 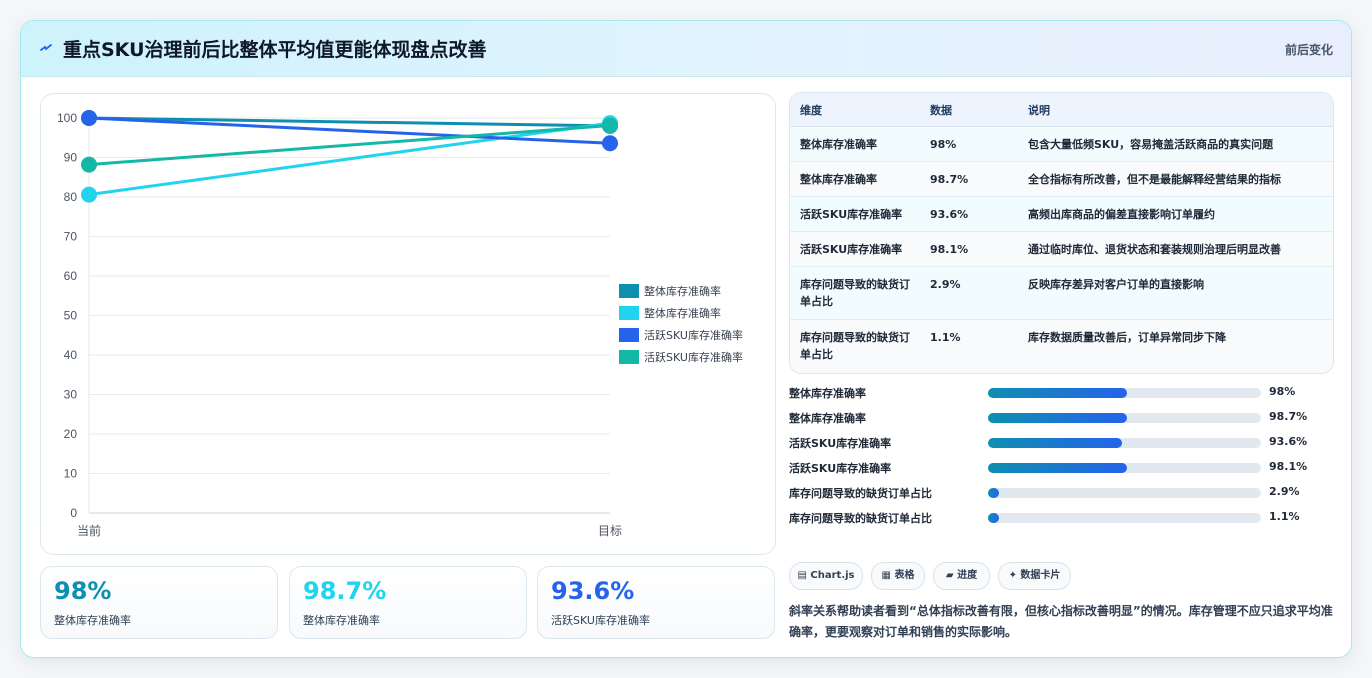 I want to click on y-tick-label: 70, so click(x=71, y=237).